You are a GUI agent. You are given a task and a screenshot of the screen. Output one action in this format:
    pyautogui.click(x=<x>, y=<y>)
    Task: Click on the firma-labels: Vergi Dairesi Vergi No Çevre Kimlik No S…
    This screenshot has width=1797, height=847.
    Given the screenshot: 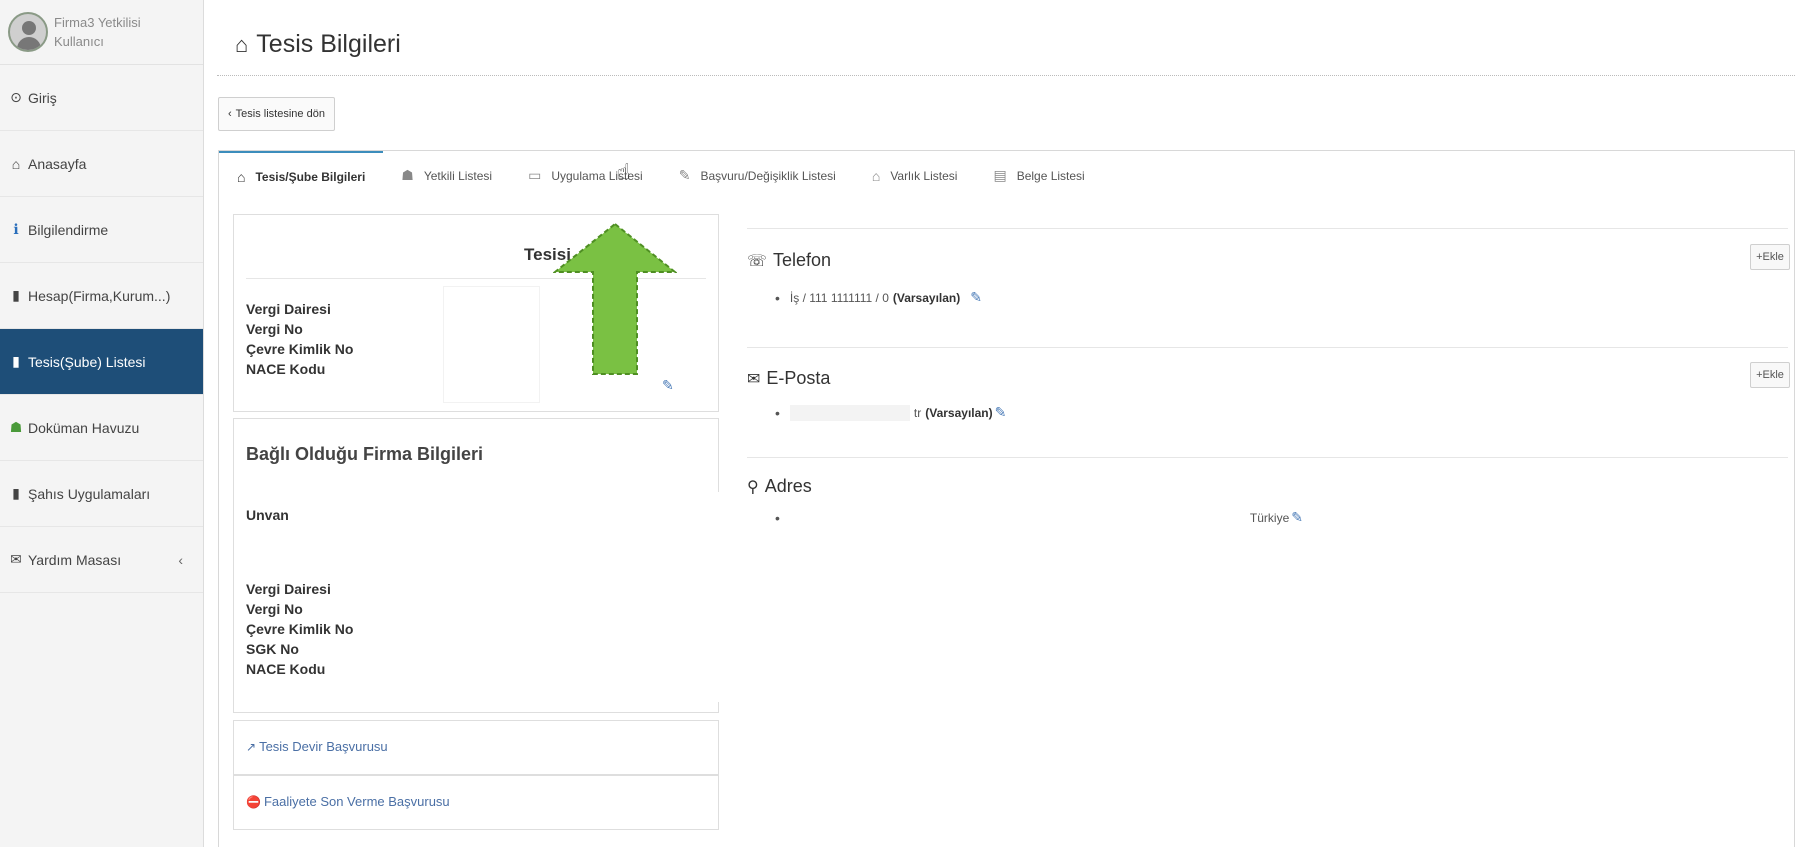 What is the action you would take?
    pyautogui.click(x=299, y=629)
    